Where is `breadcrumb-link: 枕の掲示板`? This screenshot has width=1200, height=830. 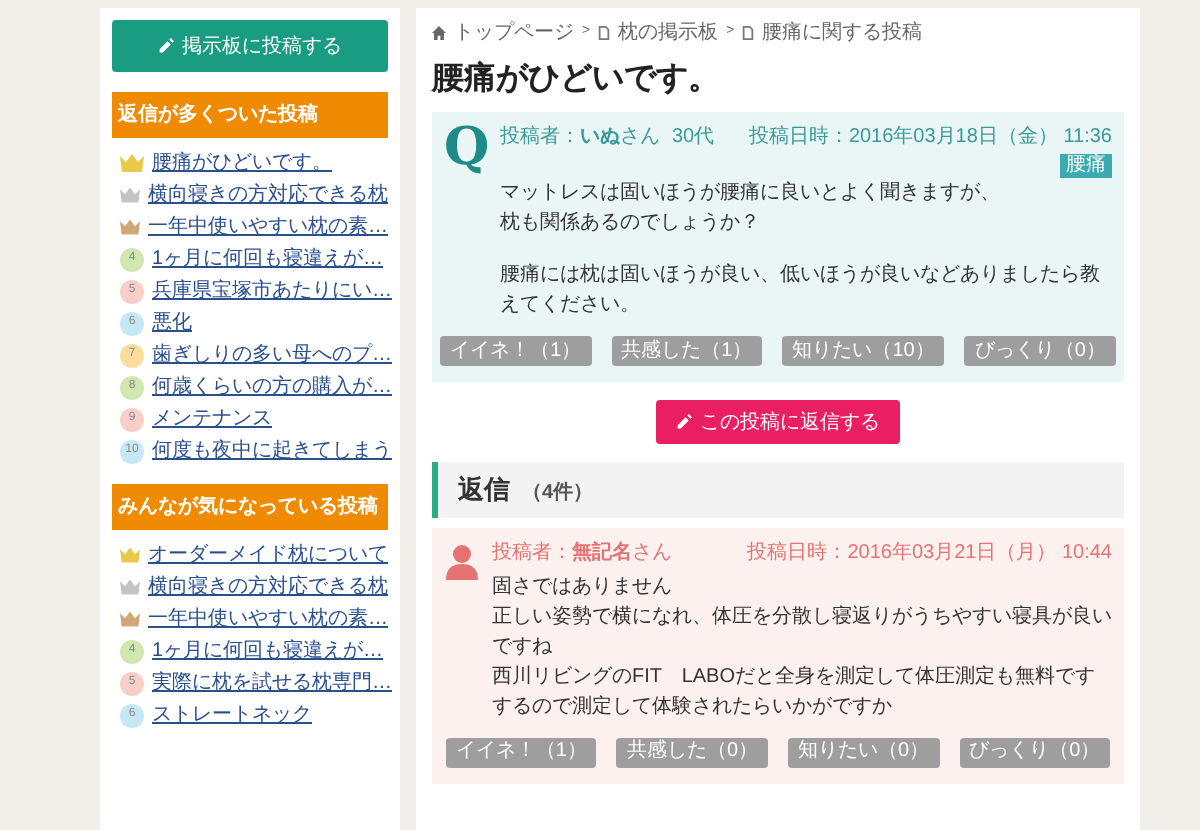 breadcrumb-link: 枕の掲示板 is located at coordinates (668, 32).